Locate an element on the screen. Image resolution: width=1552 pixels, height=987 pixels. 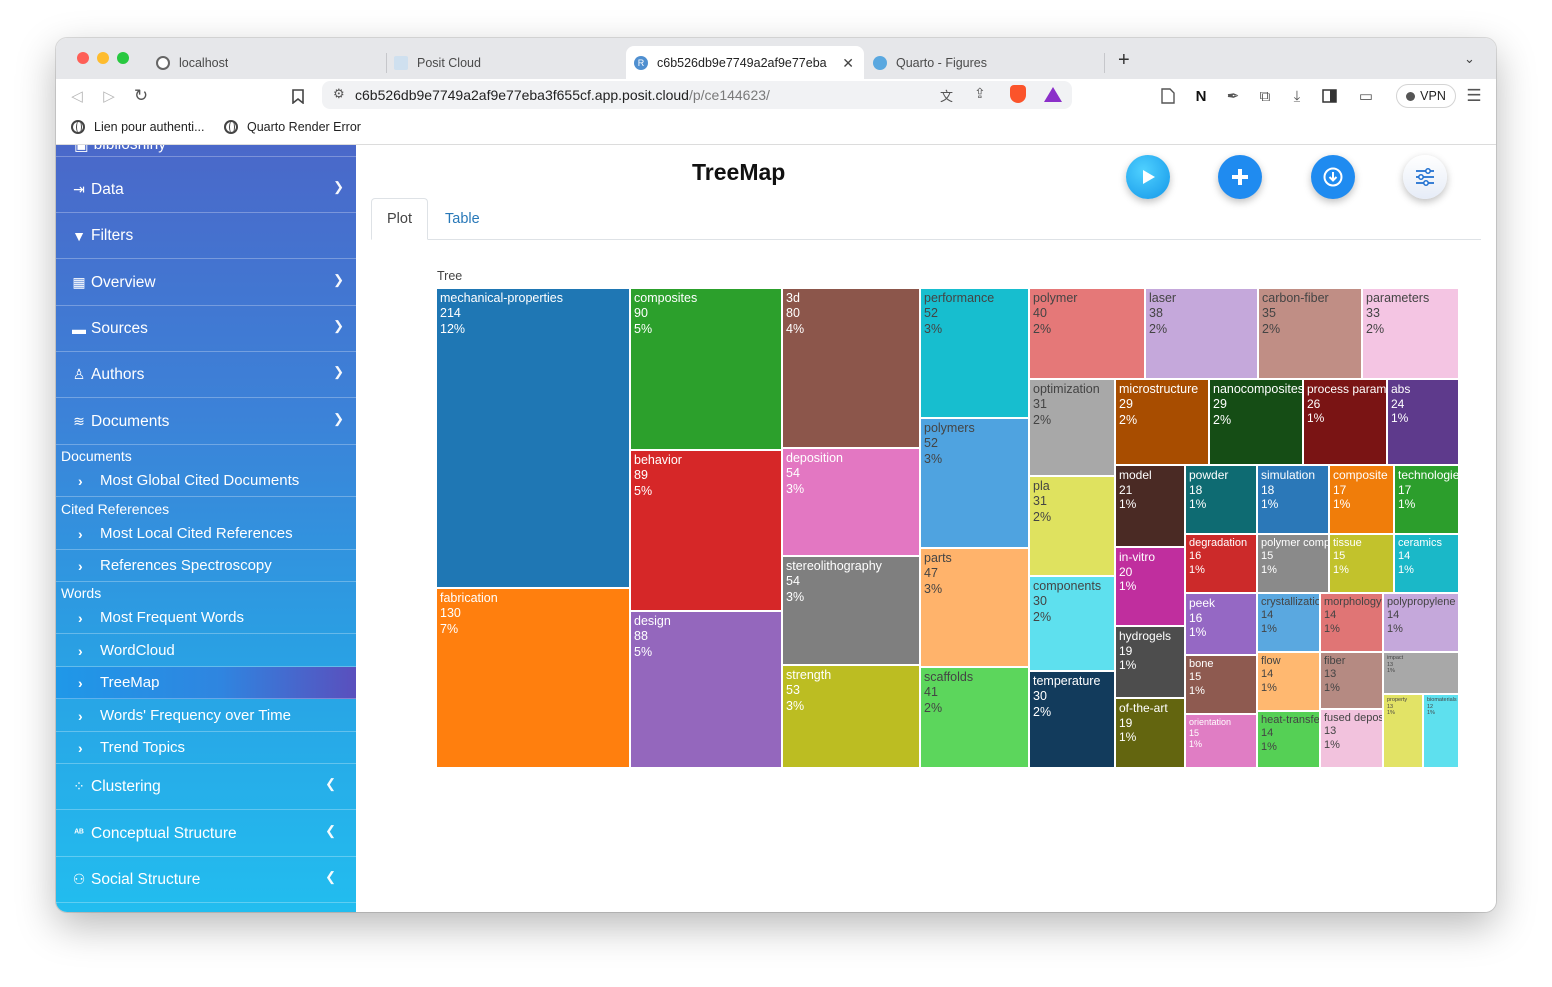
menu-icon: ☰ is located at coordinates (1474, 96).